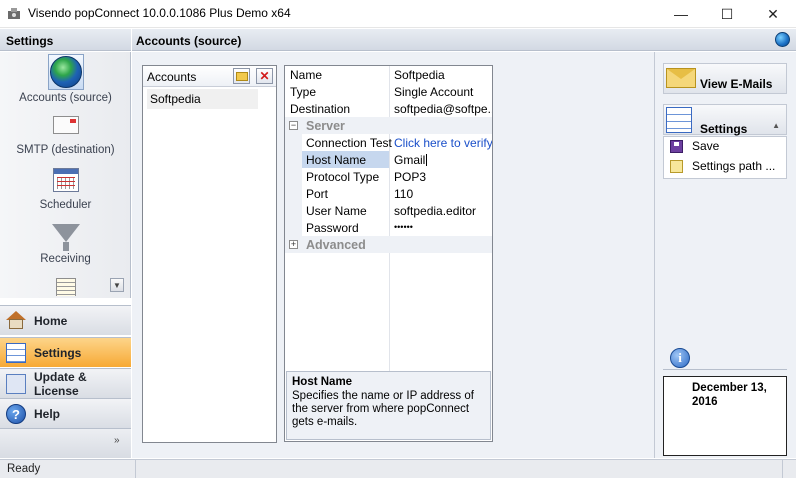 The width and height of the screenshot is (796, 478). Describe the element at coordinates (16, 384) in the screenshot. I see `update-icon` at that location.